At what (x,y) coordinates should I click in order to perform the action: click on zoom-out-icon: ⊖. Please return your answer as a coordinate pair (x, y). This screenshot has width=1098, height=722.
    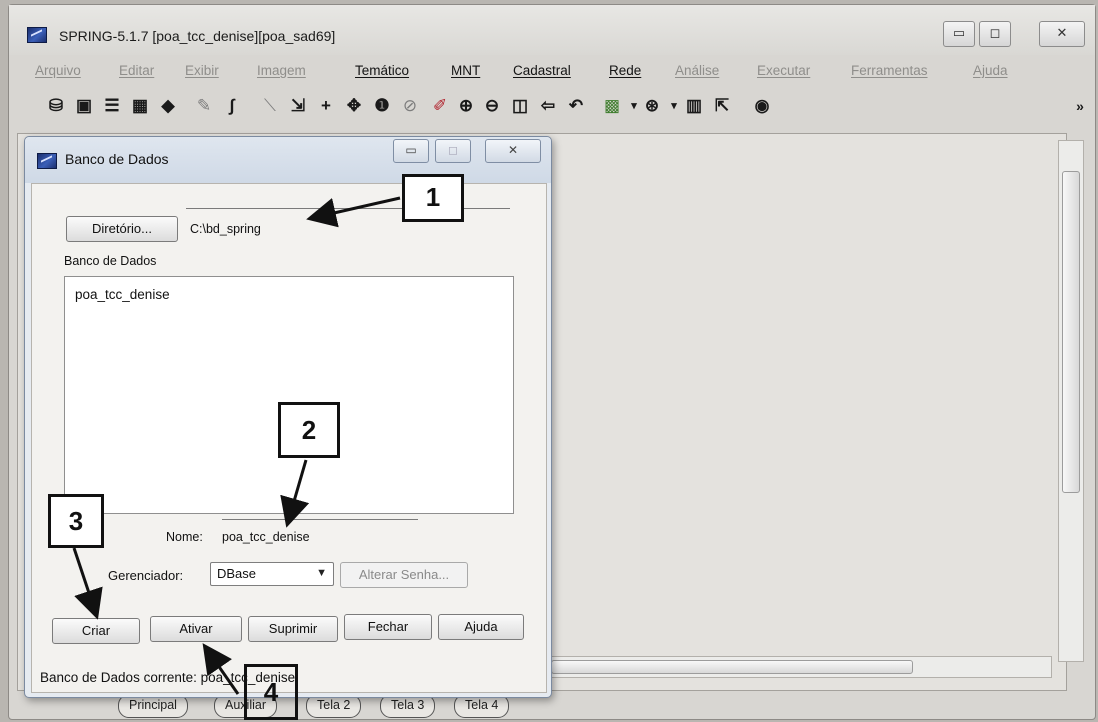
    Looking at the image, I should click on (492, 106).